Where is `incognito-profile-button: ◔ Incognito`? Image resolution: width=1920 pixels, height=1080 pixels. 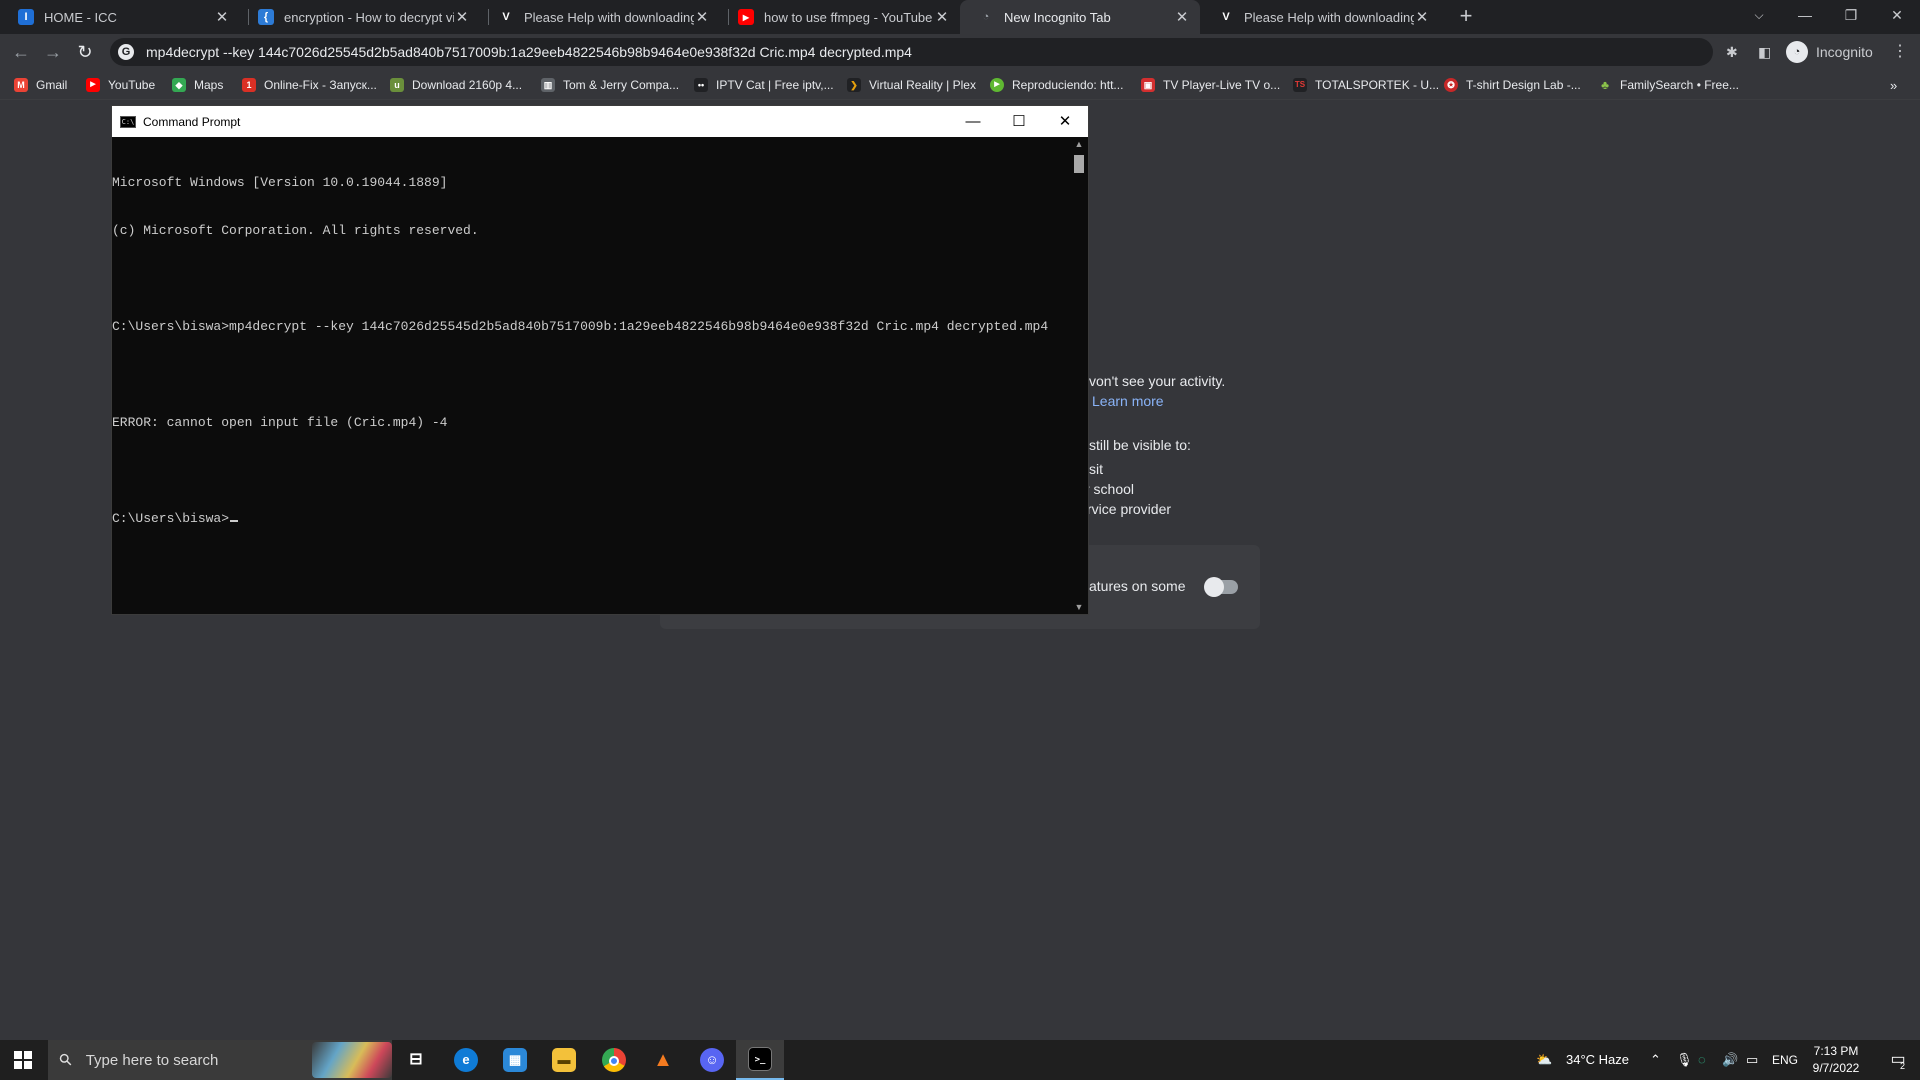 incognito-profile-button: ◔ Incognito is located at coordinates (1829, 52).